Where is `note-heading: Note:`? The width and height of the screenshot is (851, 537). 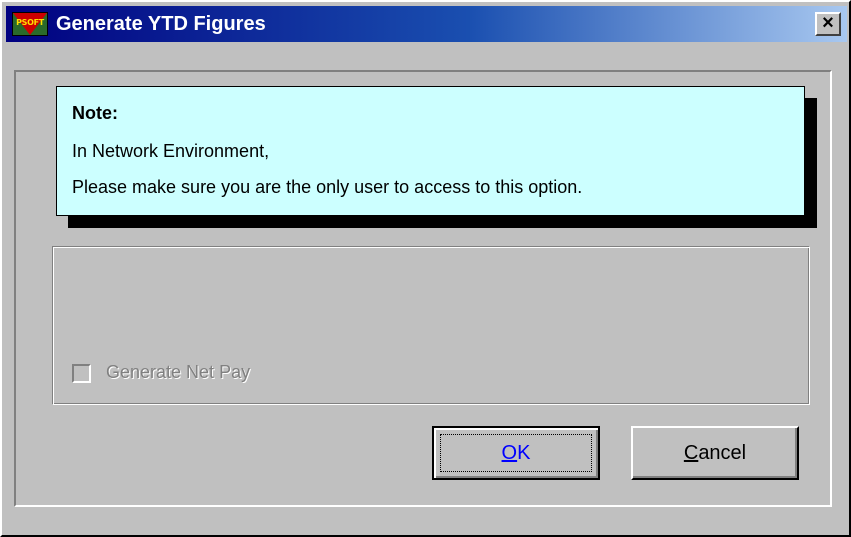 note-heading: Note: is located at coordinates (95, 113).